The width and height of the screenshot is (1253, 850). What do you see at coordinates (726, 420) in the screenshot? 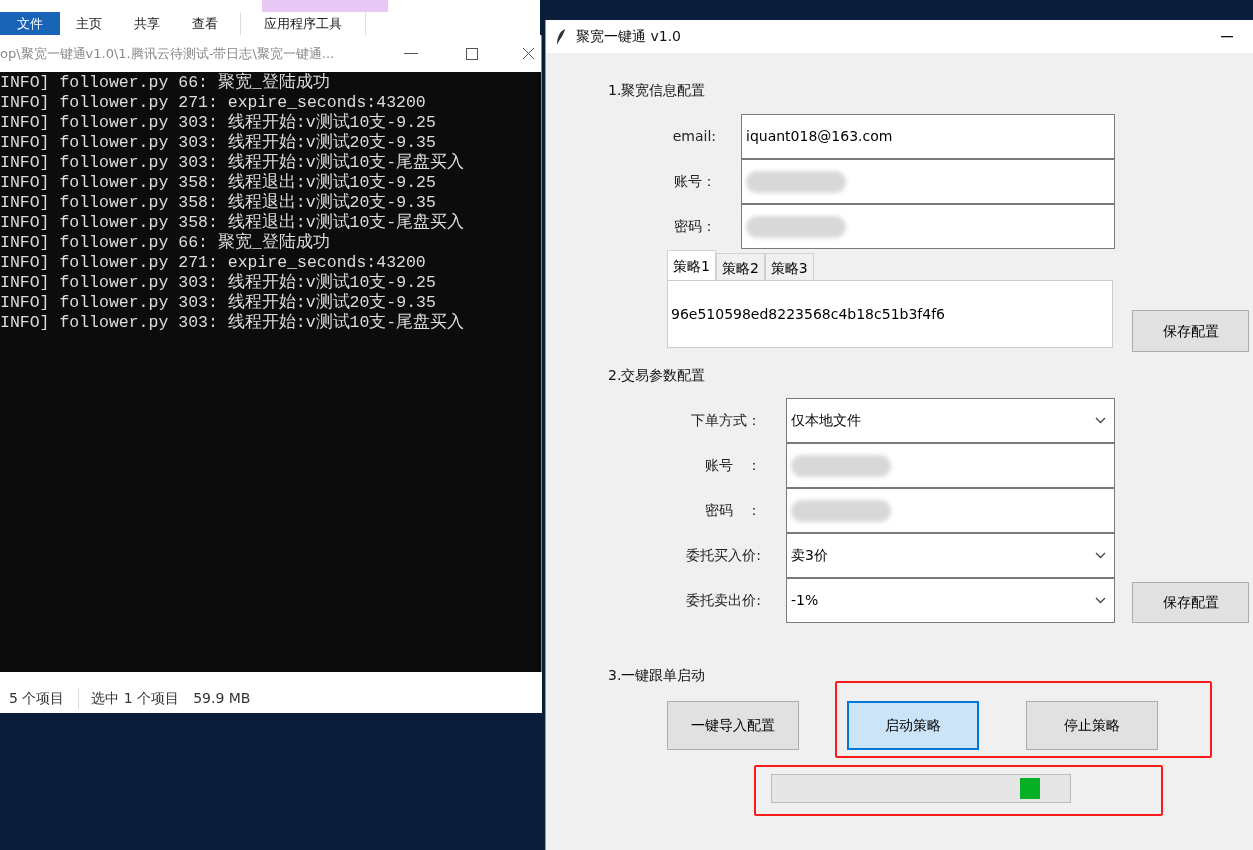
I see `field-label: 下单方式：` at bounding box center [726, 420].